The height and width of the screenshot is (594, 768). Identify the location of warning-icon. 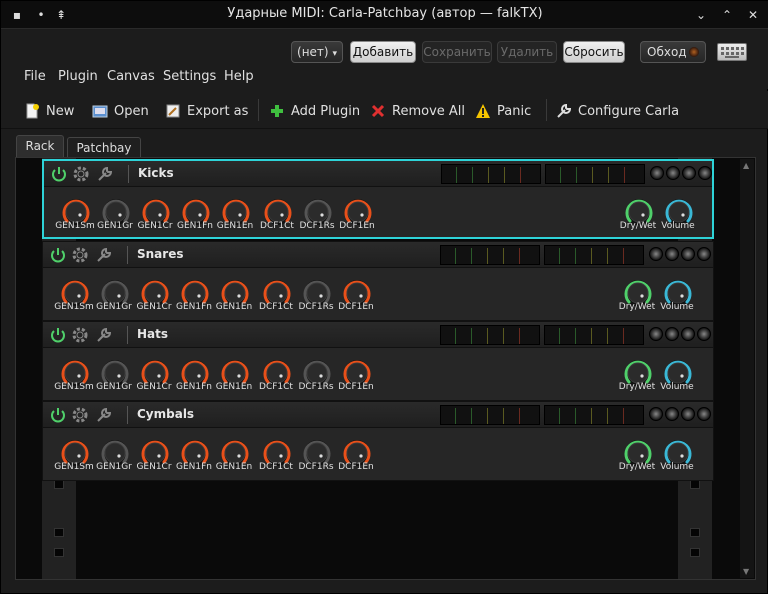
(483, 111).